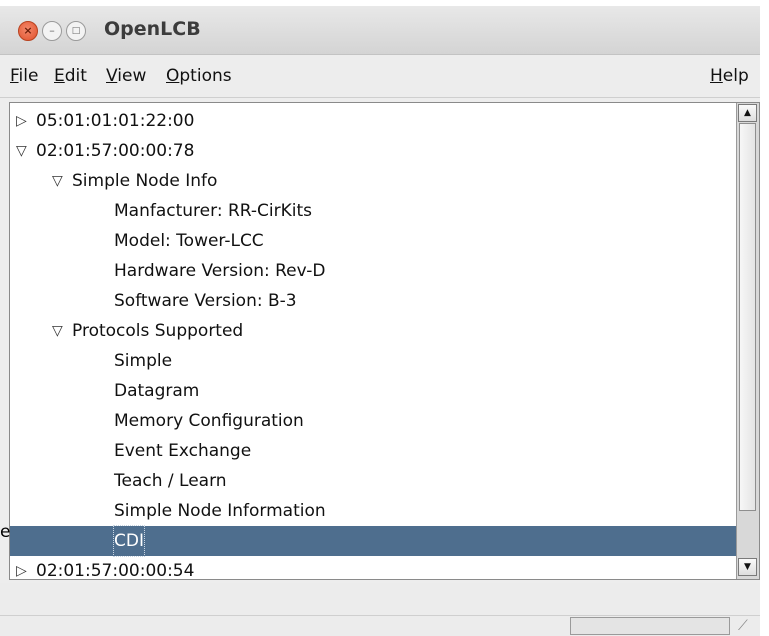 The width and height of the screenshot is (769, 636). What do you see at coordinates (115, 121) in the screenshot?
I see `tree-row-label: 05:01:01:01:22:00` at bounding box center [115, 121].